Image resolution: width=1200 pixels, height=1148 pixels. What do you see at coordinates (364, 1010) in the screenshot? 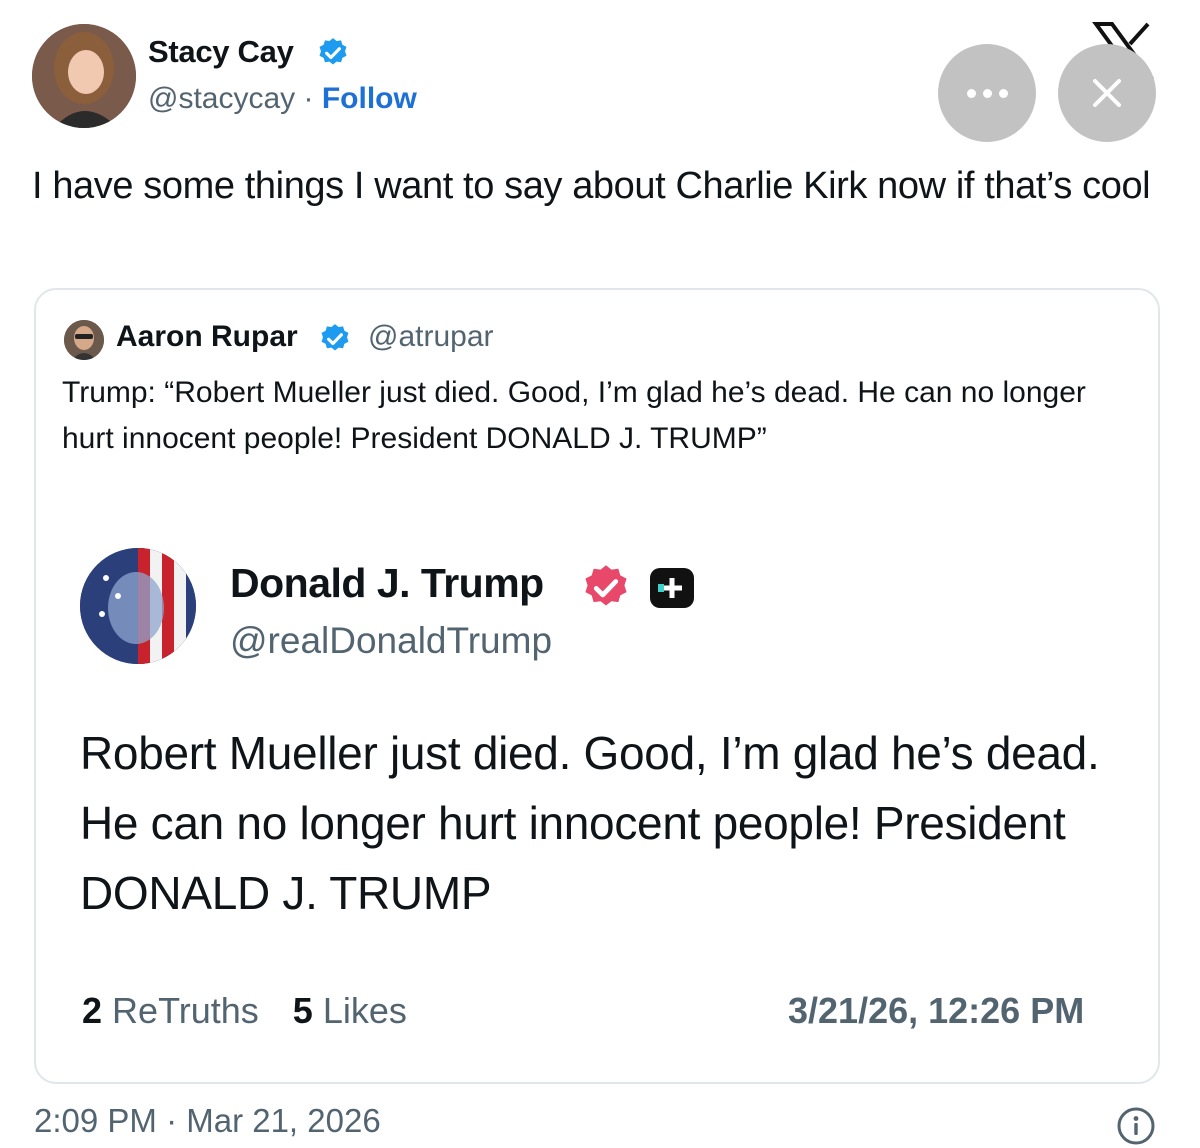
I see `likes-label: Likes` at bounding box center [364, 1010].